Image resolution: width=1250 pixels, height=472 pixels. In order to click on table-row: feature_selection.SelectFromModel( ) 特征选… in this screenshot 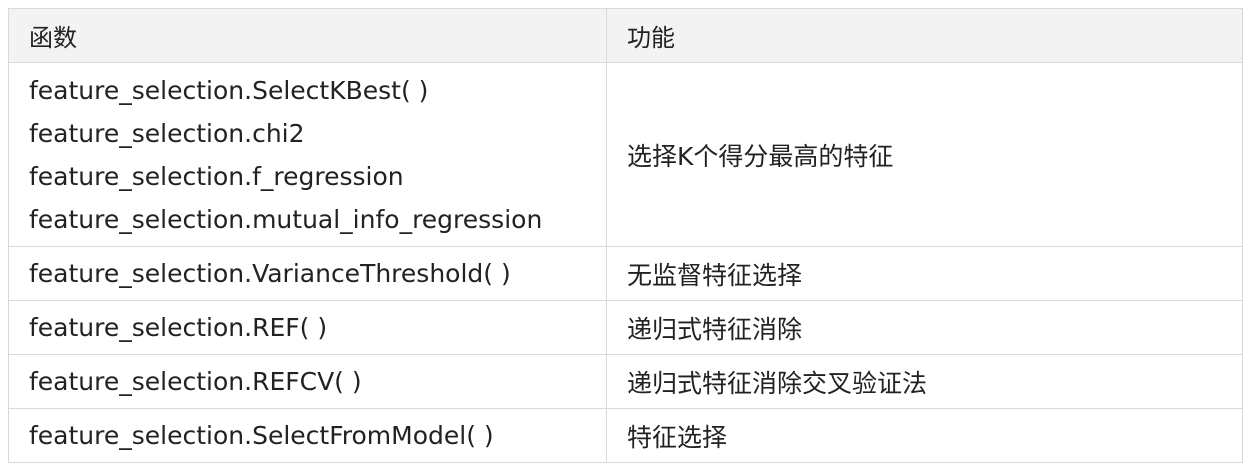, I will do `click(625, 435)`.